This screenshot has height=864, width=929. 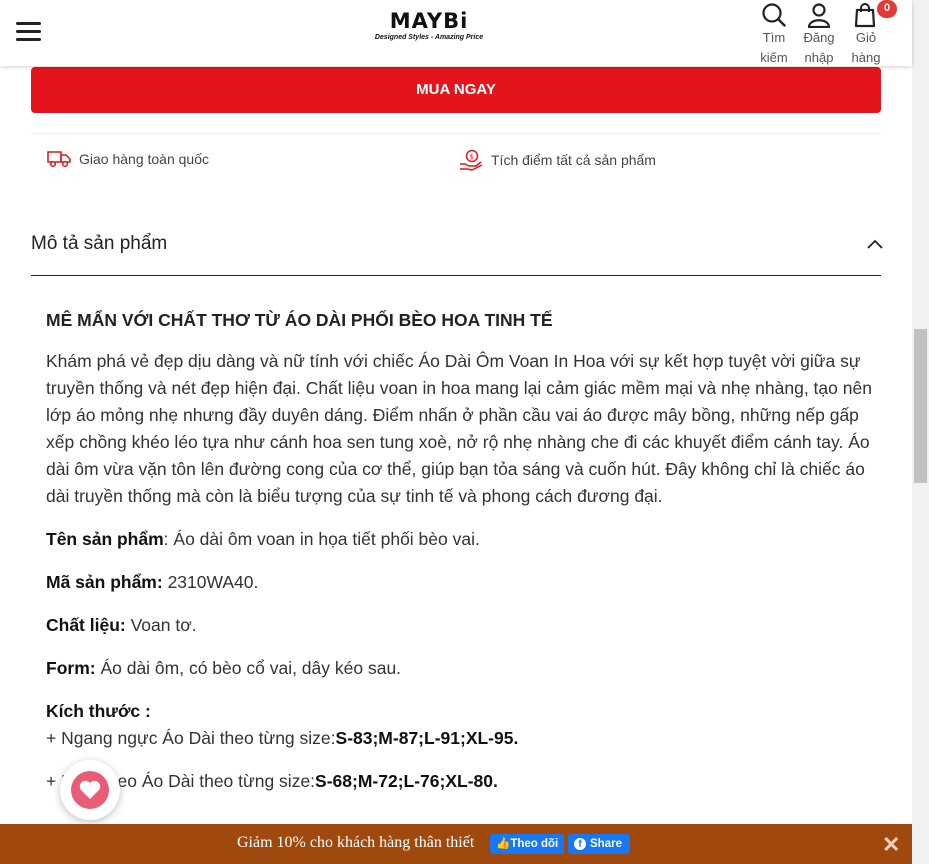 What do you see at coordinates (503, 844) in the screenshot?
I see `thumbs-up-icon: 👍` at bounding box center [503, 844].